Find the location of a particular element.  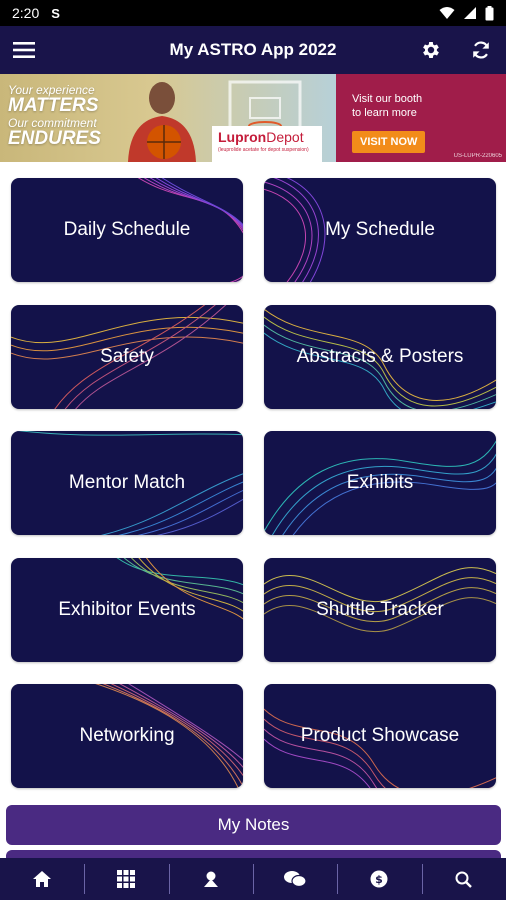

tile-label: My Schedule is located at coordinates (380, 229).